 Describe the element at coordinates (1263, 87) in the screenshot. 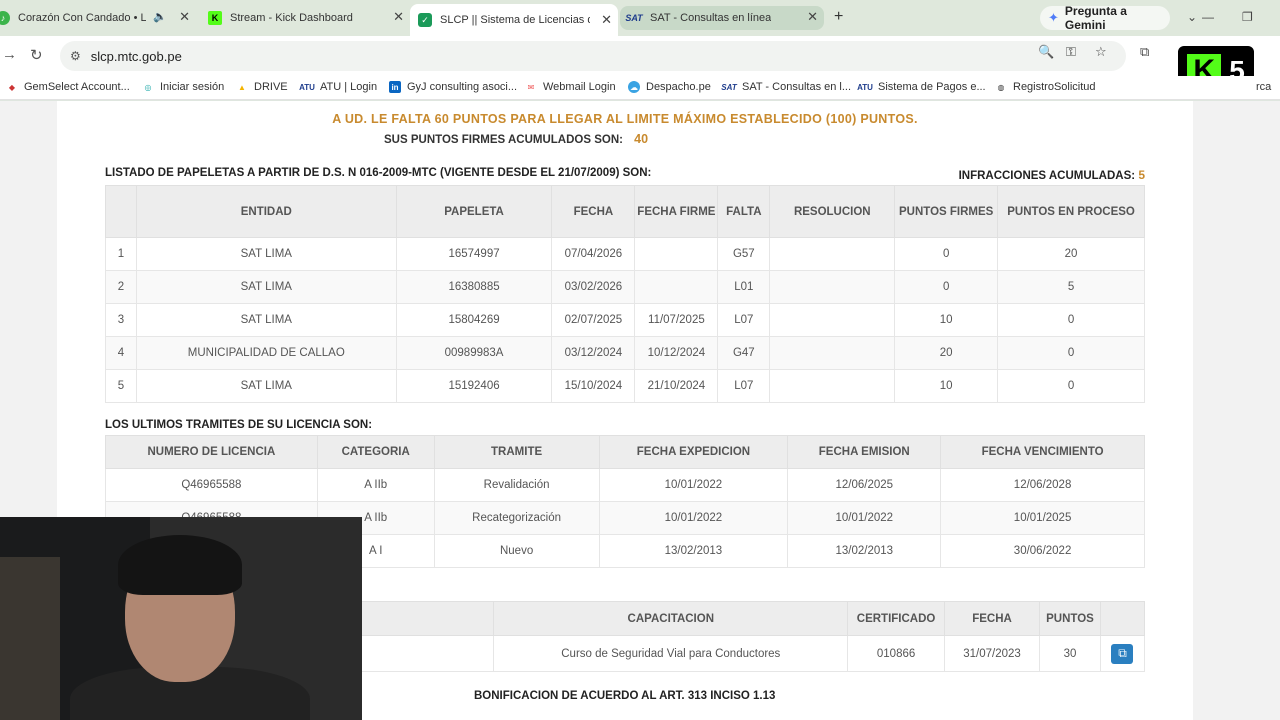

I see `bookmark-folder: rca` at that location.